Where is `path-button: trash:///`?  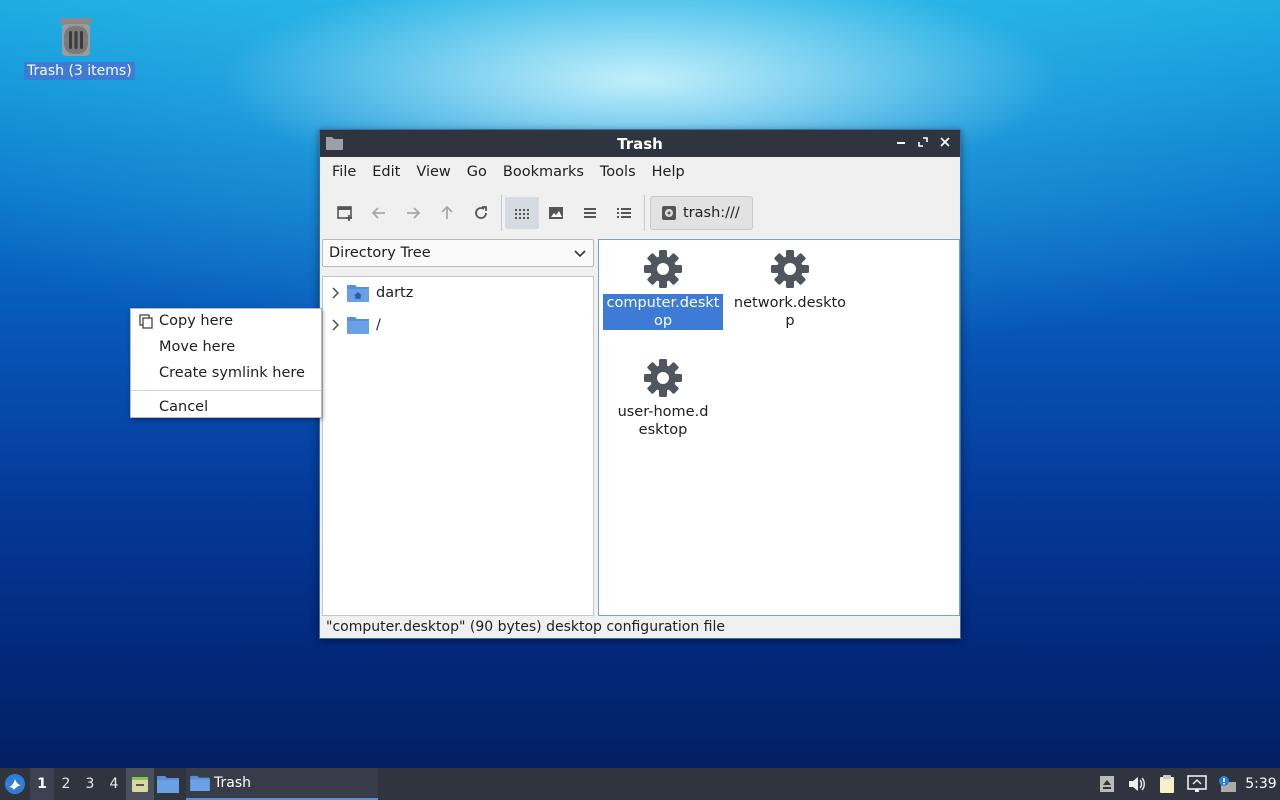
path-button: trash:/// is located at coordinates (701, 213).